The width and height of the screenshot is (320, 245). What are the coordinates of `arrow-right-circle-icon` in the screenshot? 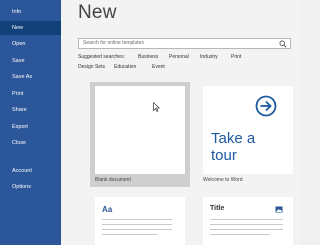 It's located at (266, 106).